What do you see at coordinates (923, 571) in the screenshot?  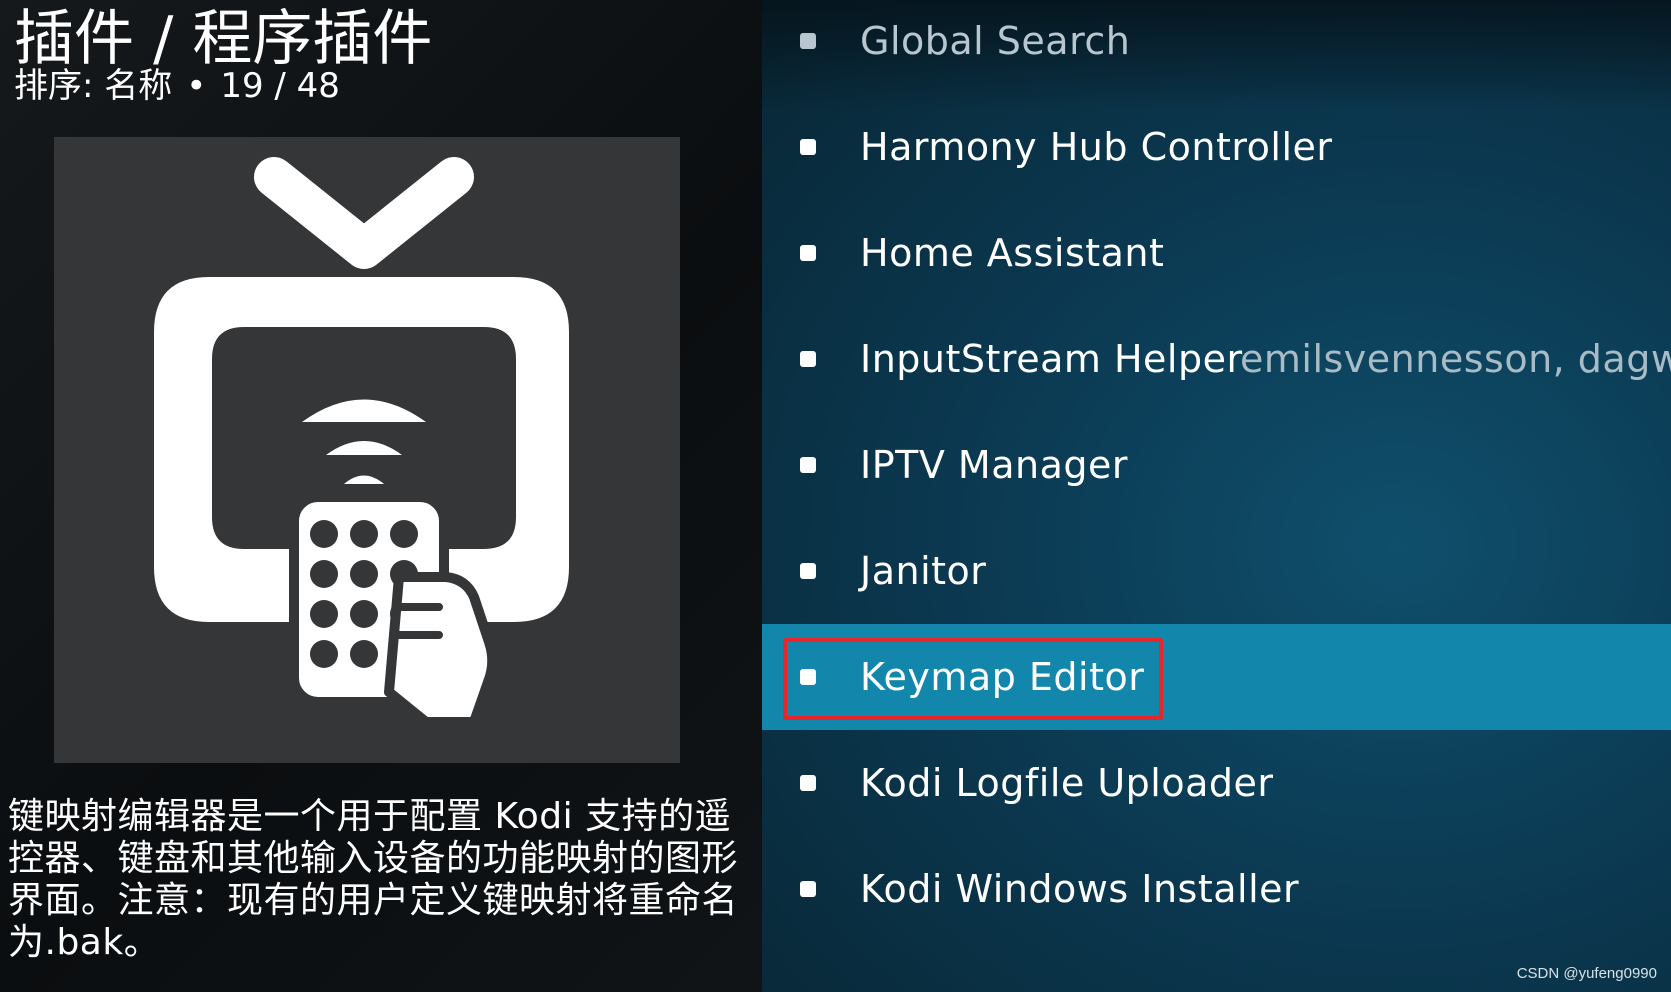 I see `list-item-label: Janitor` at bounding box center [923, 571].